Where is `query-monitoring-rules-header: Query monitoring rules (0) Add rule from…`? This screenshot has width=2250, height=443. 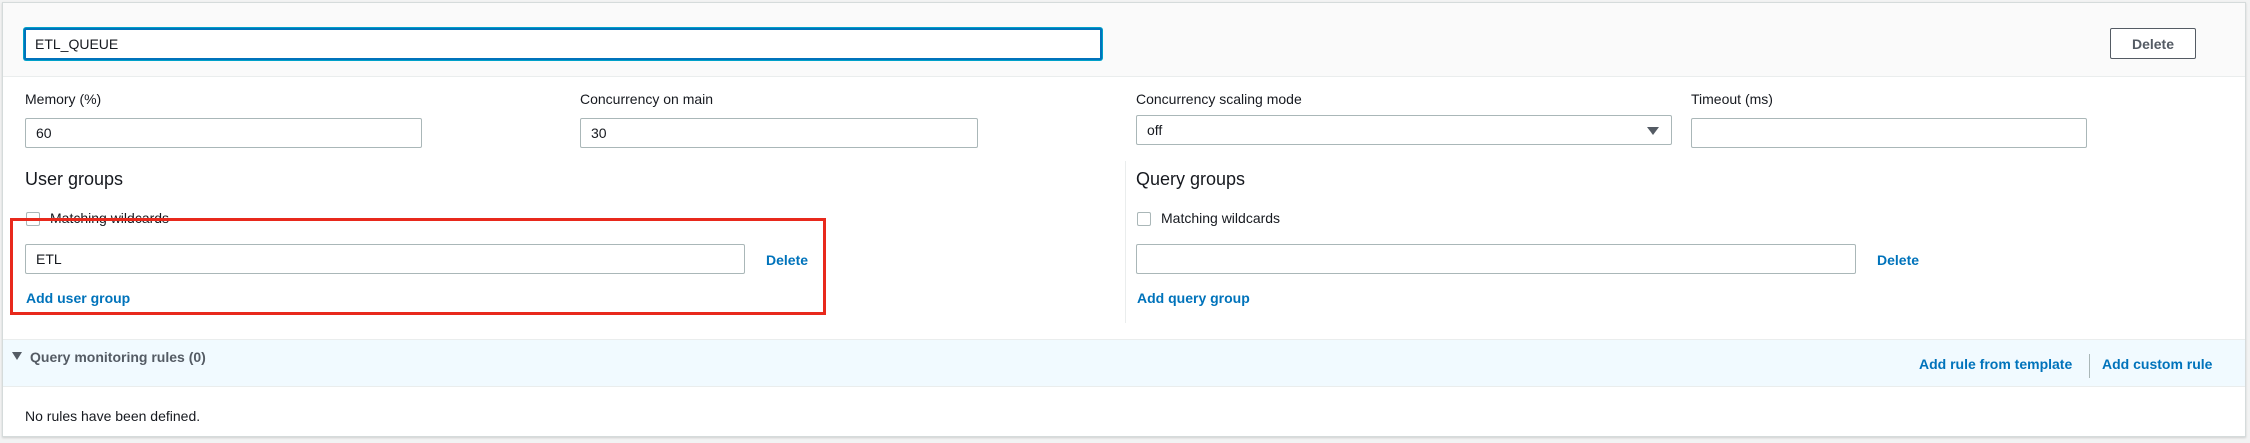
query-monitoring-rules-header: Query monitoring rules (0) Add rule from… is located at coordinates (1124, 363).